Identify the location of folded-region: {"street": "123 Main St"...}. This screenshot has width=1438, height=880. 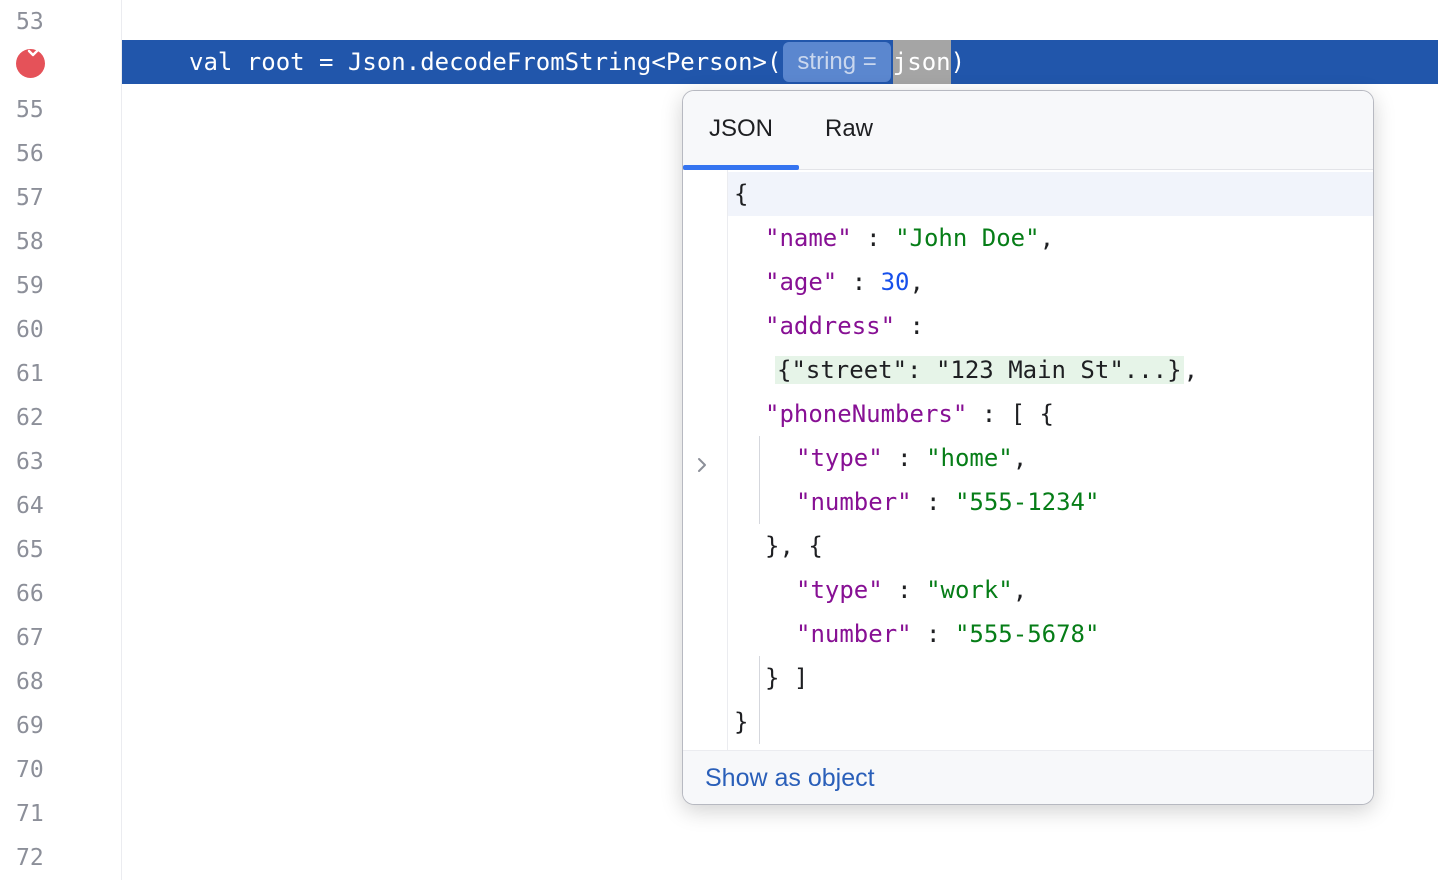
(979, 370).